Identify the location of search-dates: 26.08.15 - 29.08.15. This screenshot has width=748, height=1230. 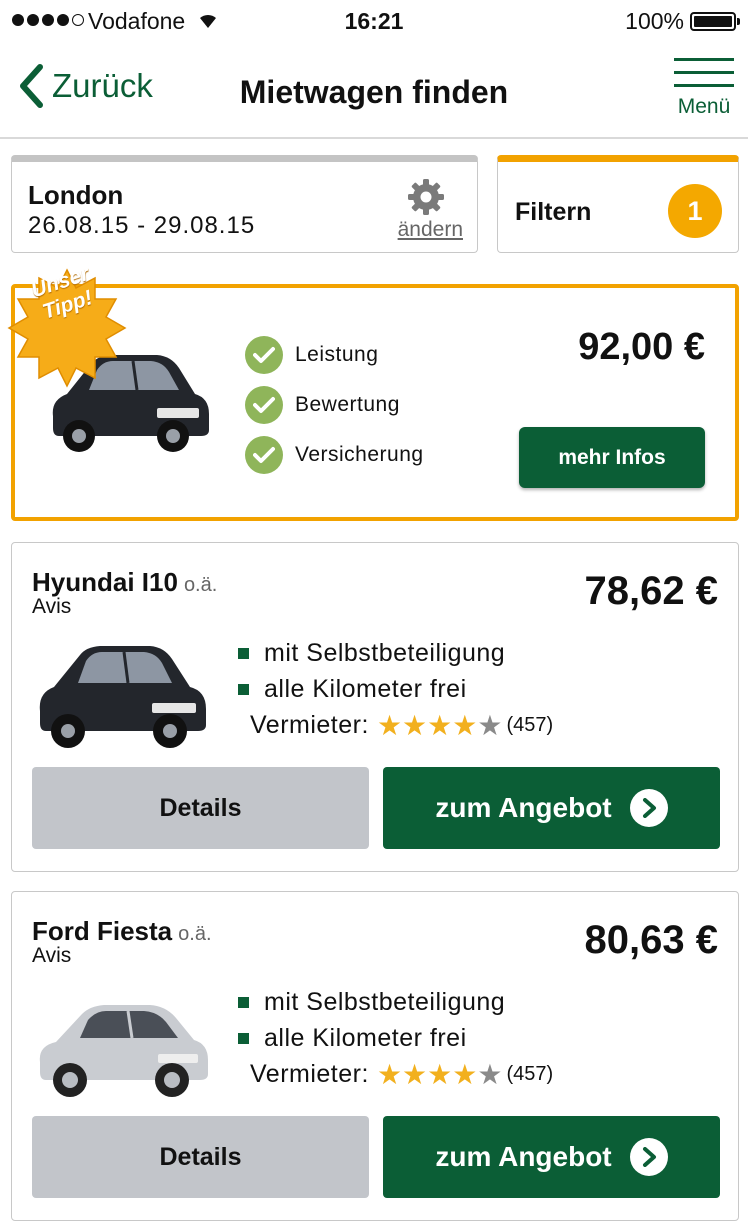
(142, 225).